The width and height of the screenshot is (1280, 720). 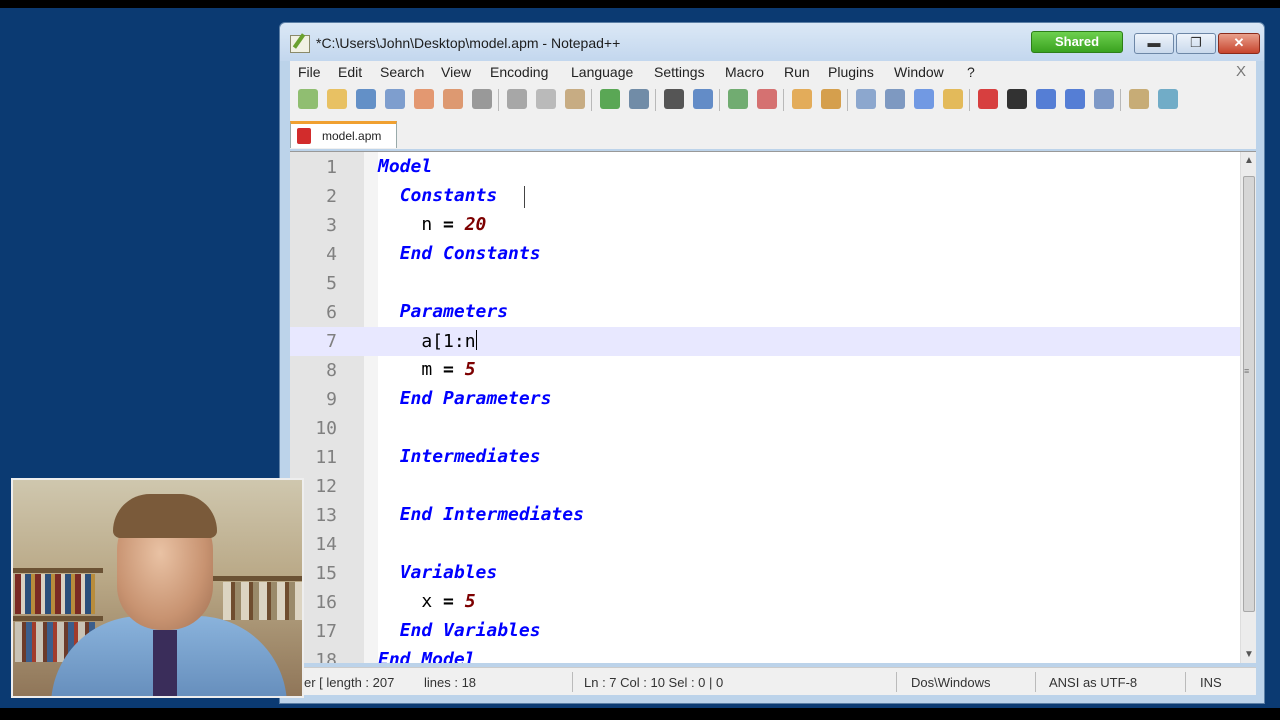 I want to click on code-line: 11 Intermediates, so click(x=765, y=457).